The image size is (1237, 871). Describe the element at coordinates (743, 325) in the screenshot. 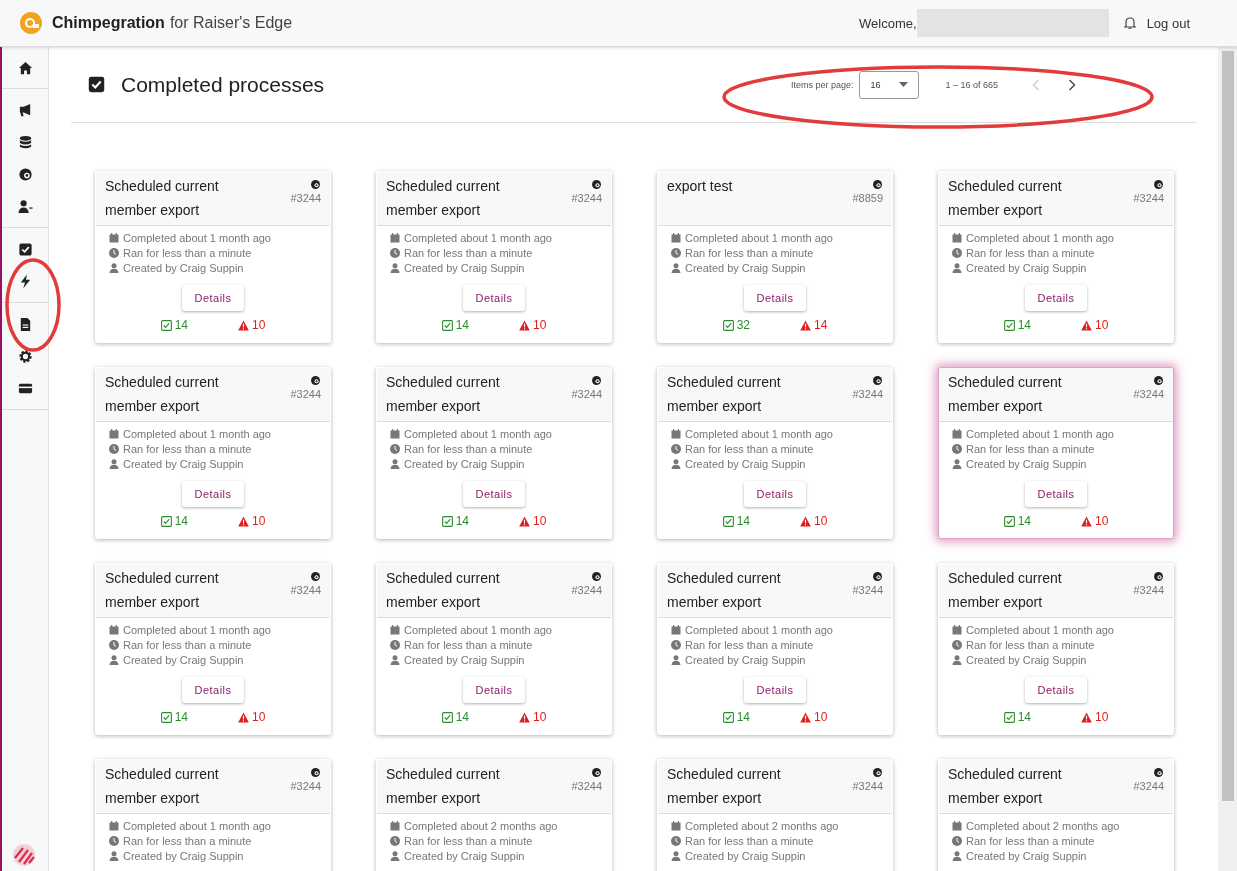

I see `success-count: 32` at that location.